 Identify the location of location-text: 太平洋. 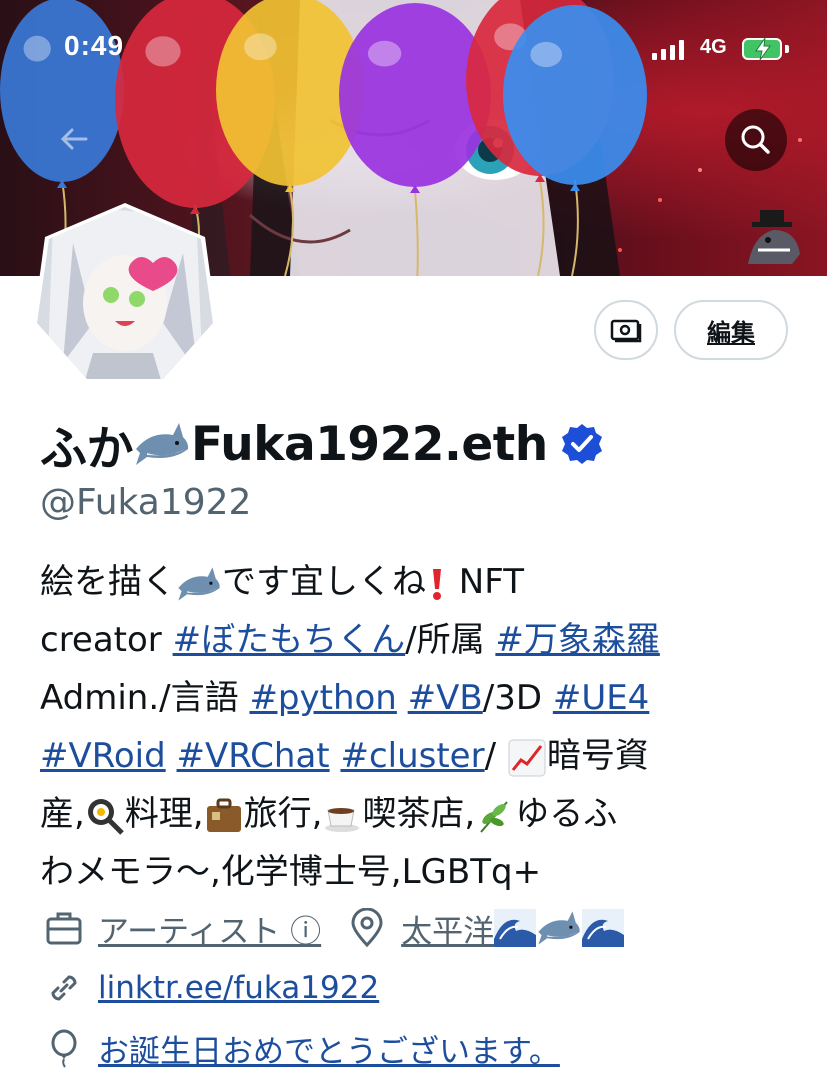
(448, 931).